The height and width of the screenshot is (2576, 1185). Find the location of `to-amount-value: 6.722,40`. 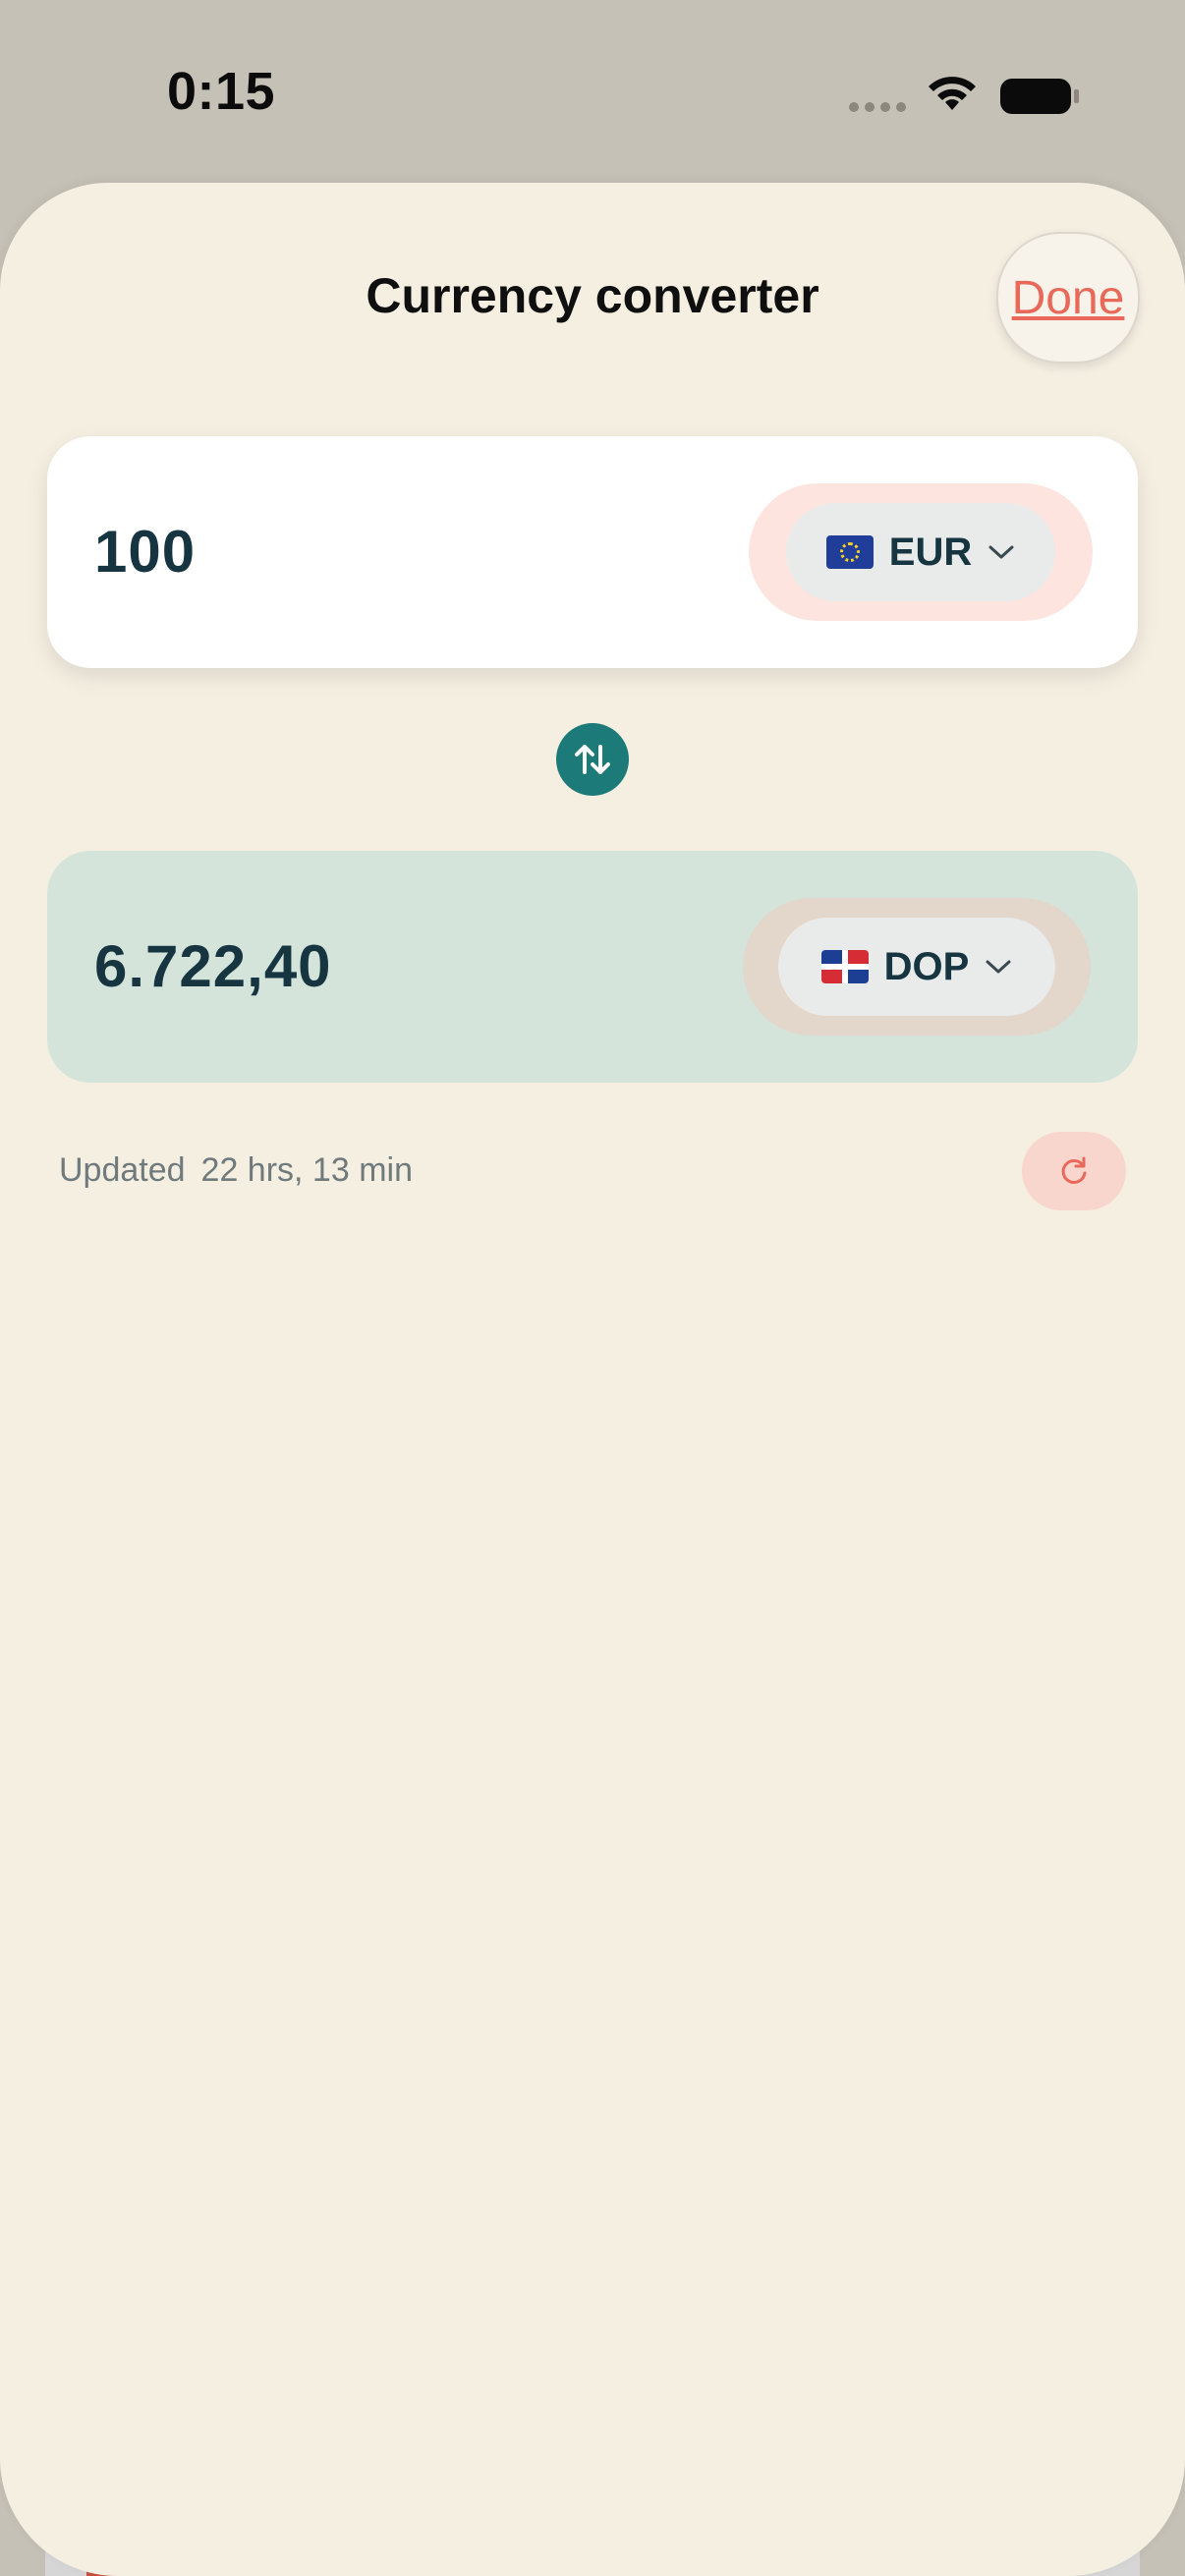

to-amount-value: 6.722,40 is located at coordinates (213, 966).